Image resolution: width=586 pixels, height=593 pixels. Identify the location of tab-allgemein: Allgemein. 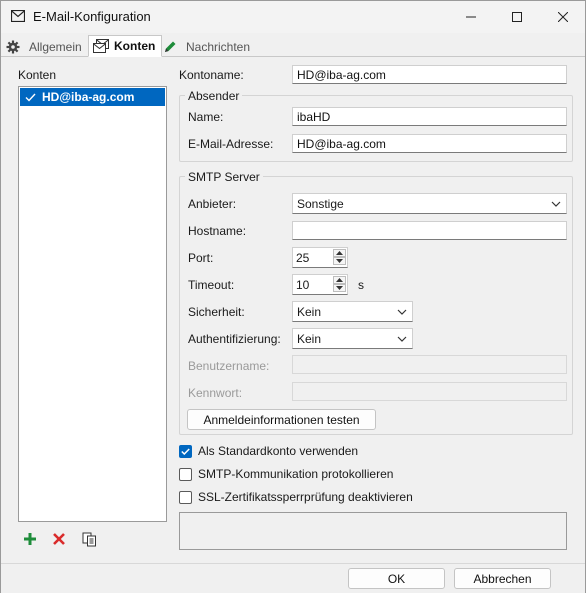
(43, 47).